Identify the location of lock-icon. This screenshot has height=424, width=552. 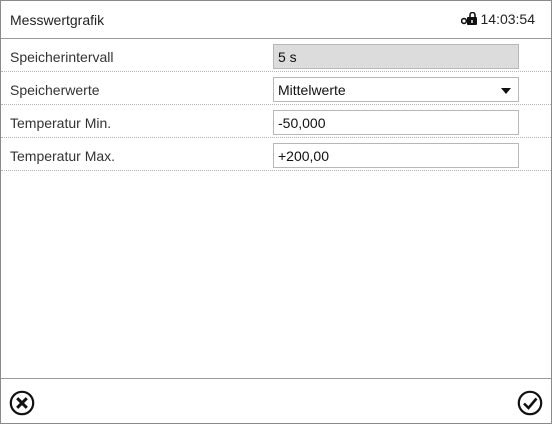
(469, 18).